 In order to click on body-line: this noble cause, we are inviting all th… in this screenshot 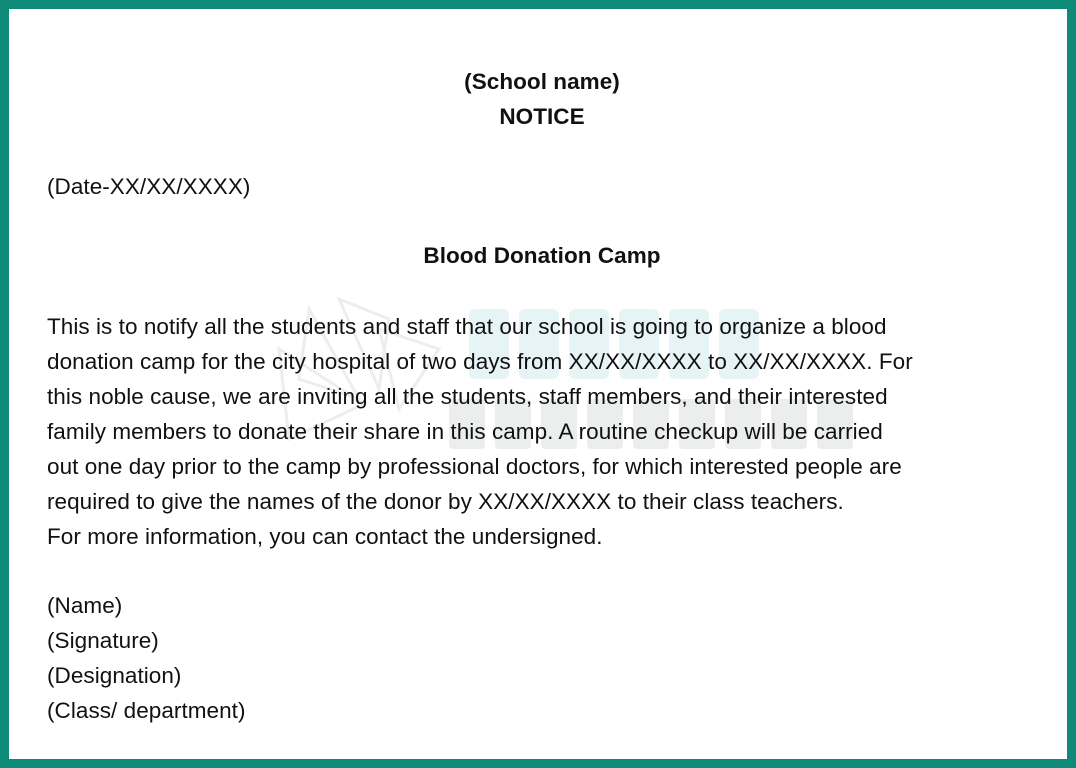, I will do `click(467, 396)`.